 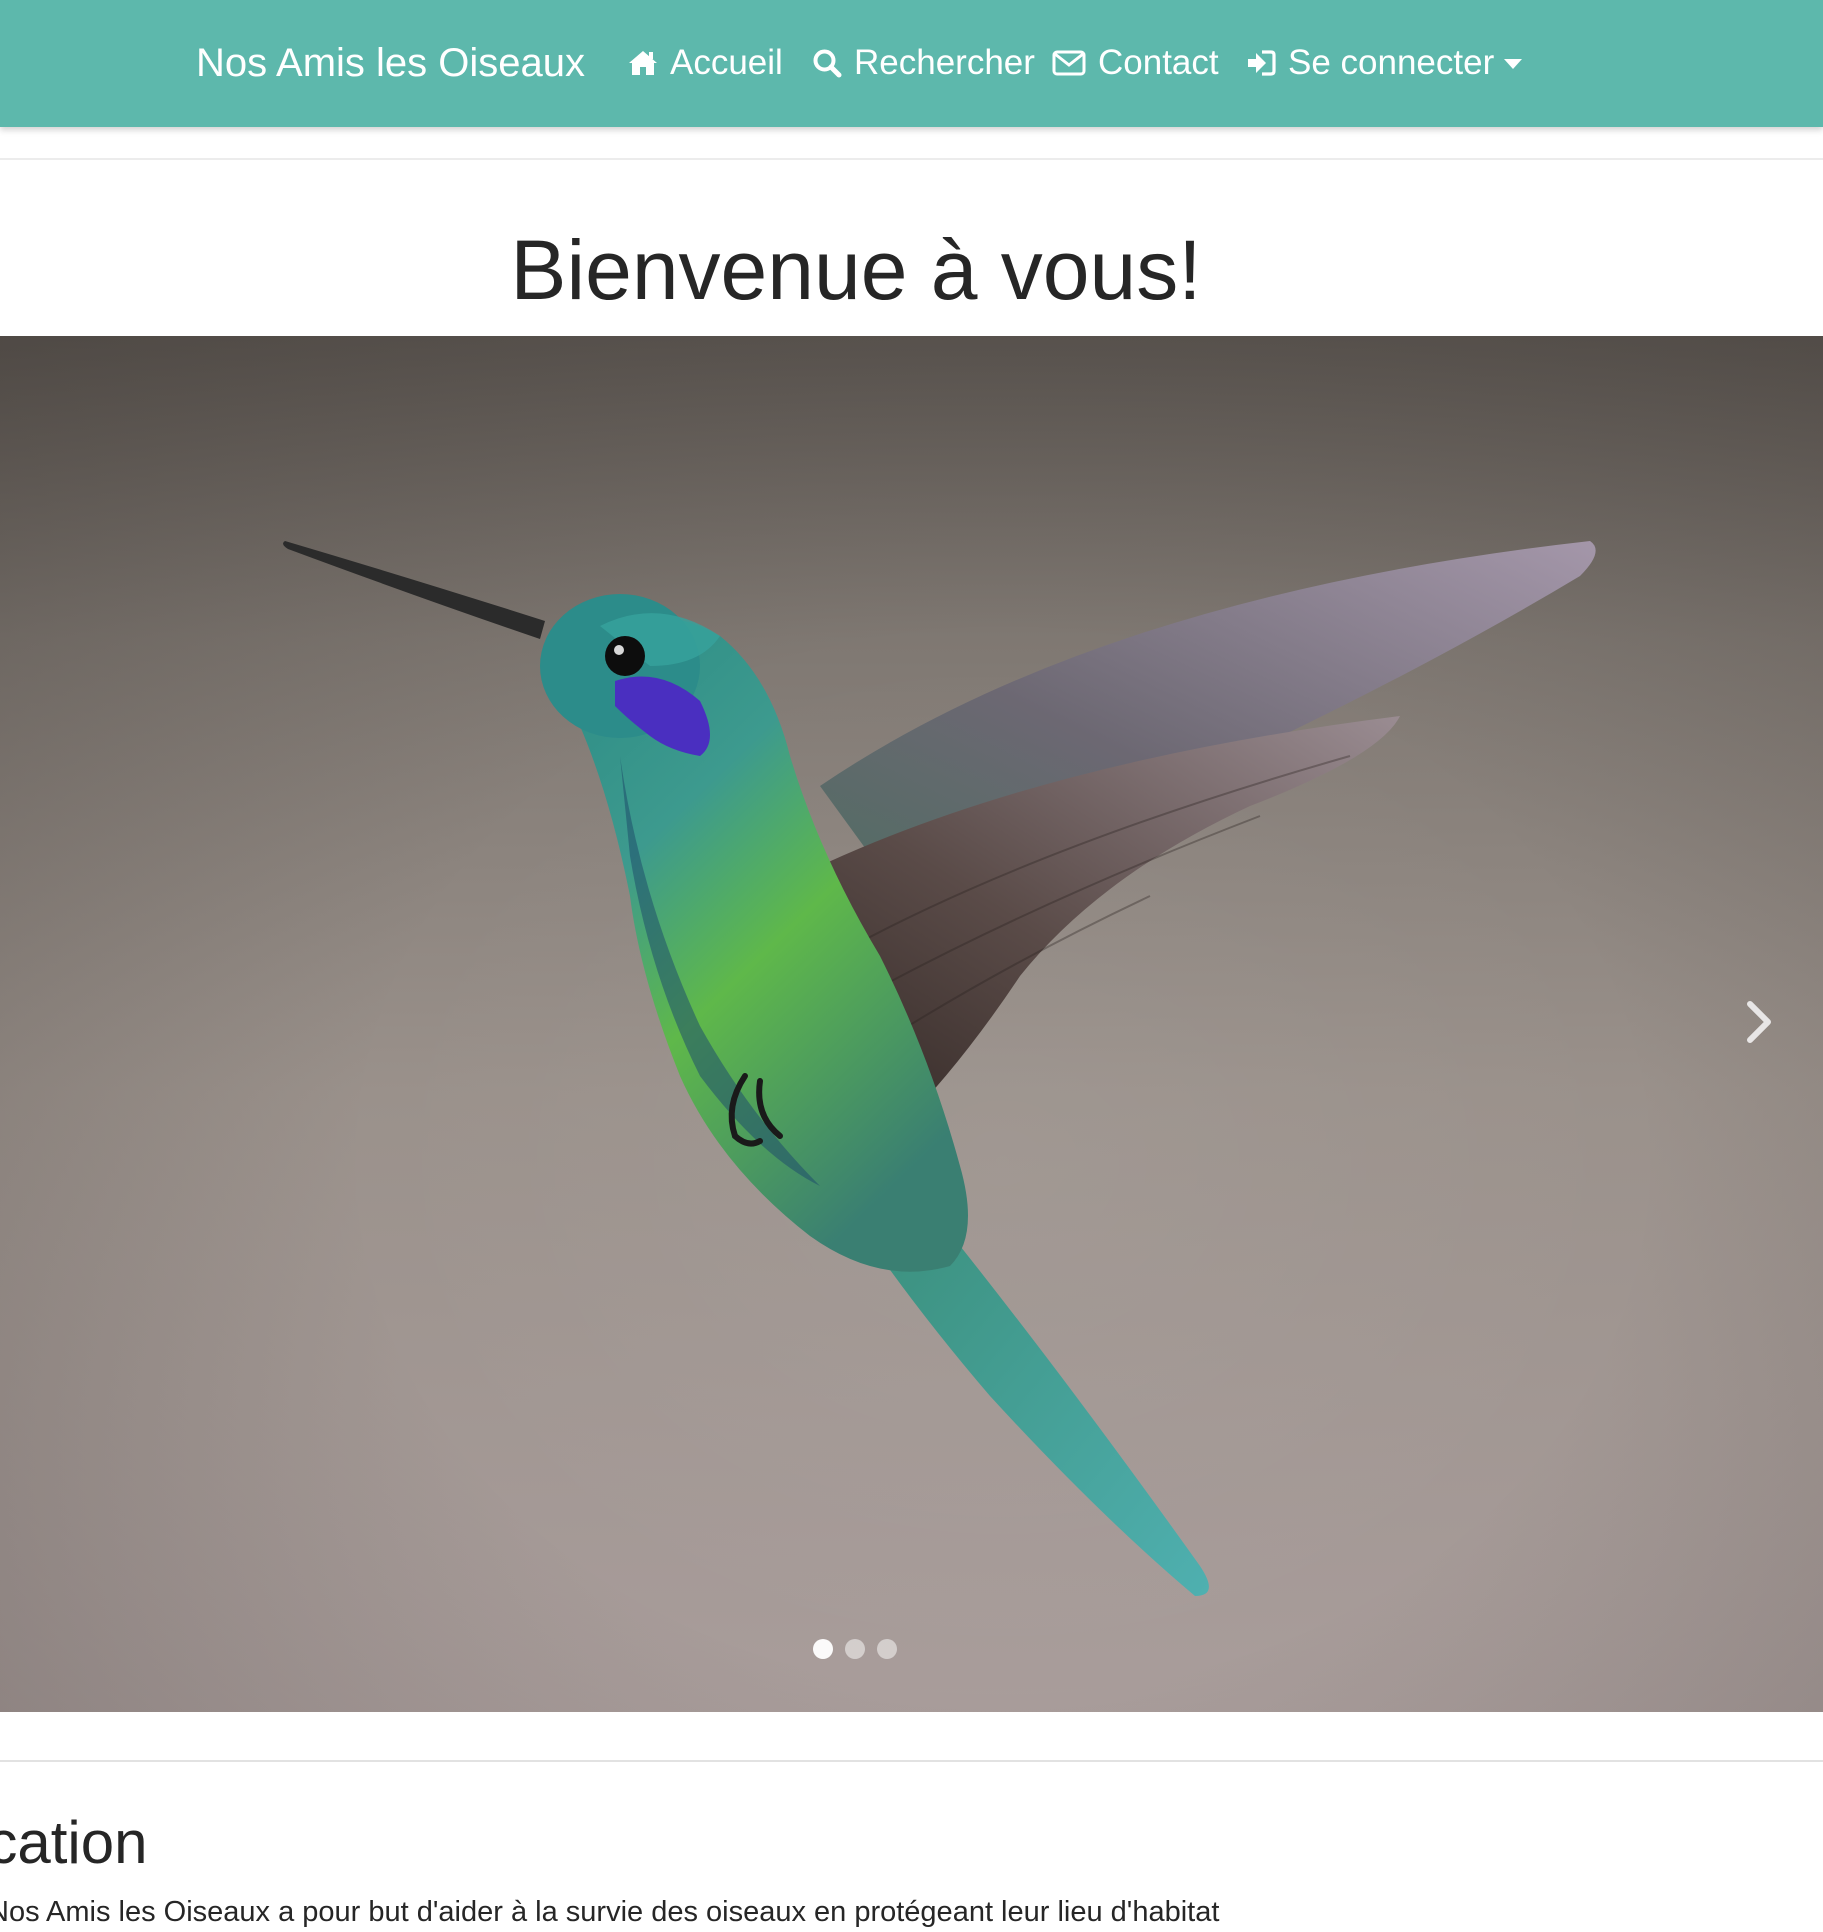 What do you see at coordinates (1075, 63) in the screenshot?
I see `envelope-icon` at bounding box center [1075, 63].